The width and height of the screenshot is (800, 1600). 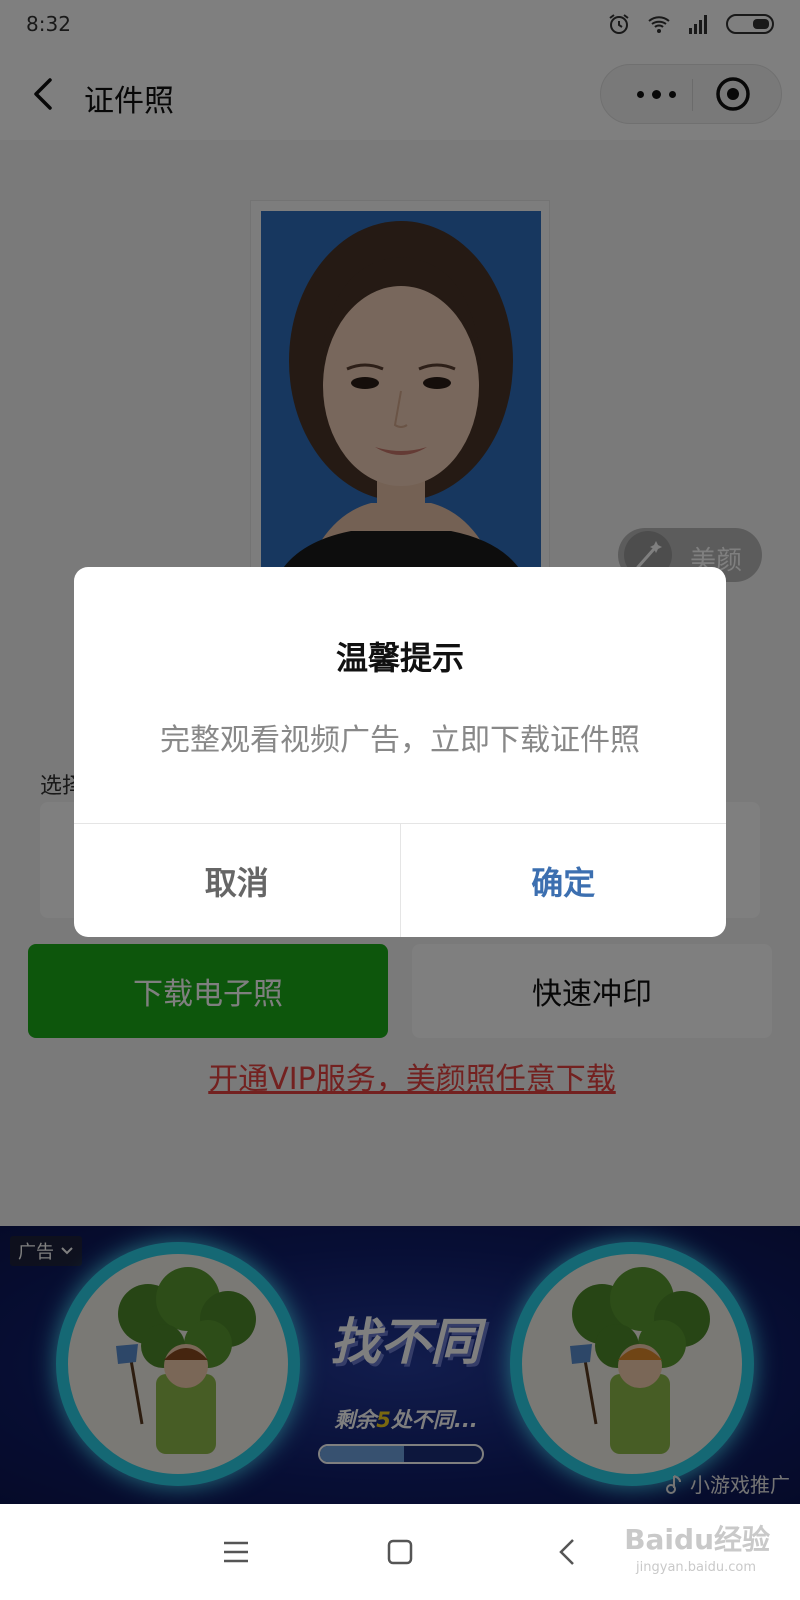 I want to click on watermark-url: jingyan.baidu.com, so click(x=696, y=1567).